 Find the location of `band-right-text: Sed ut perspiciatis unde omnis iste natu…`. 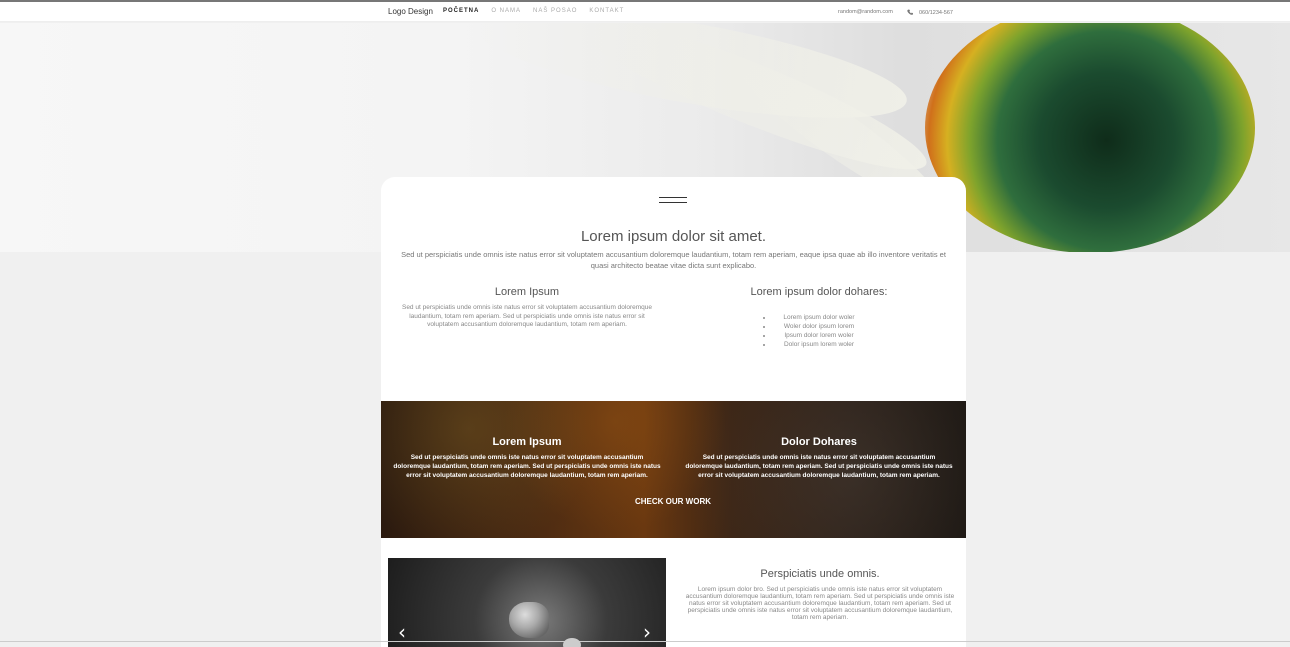

band-right-text: Sed ut perspiciatis unde omnis iste natu… is located at coordinates (819, 466).